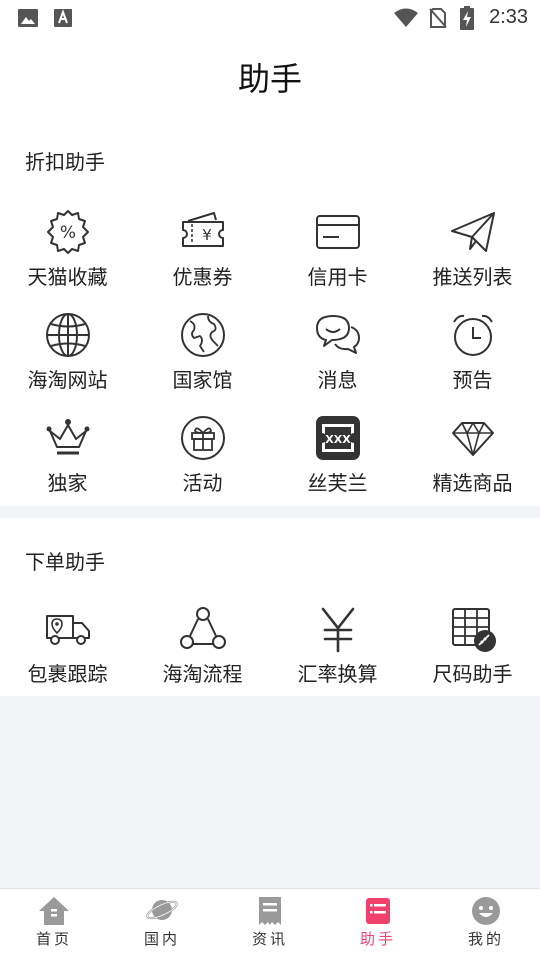  I want to click on tab-label: 国内, so click(161, 939).